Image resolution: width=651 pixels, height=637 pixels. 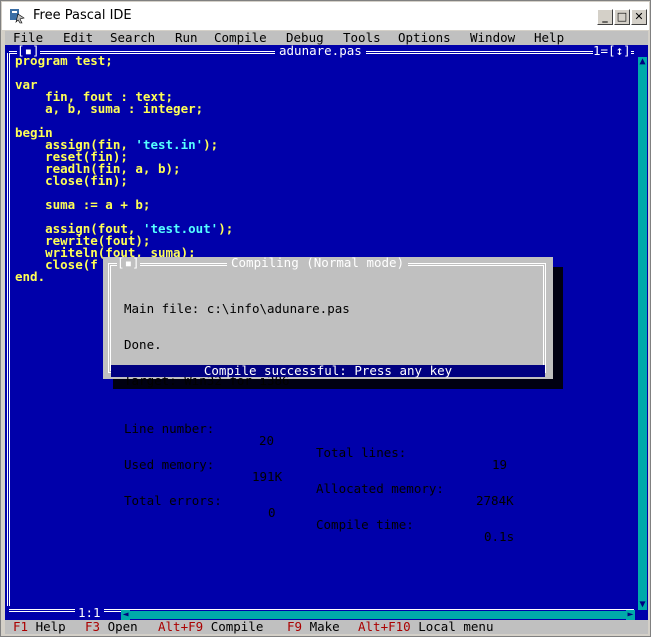 I want to click on menu-edit: Edit, so click(x=78, y=38).